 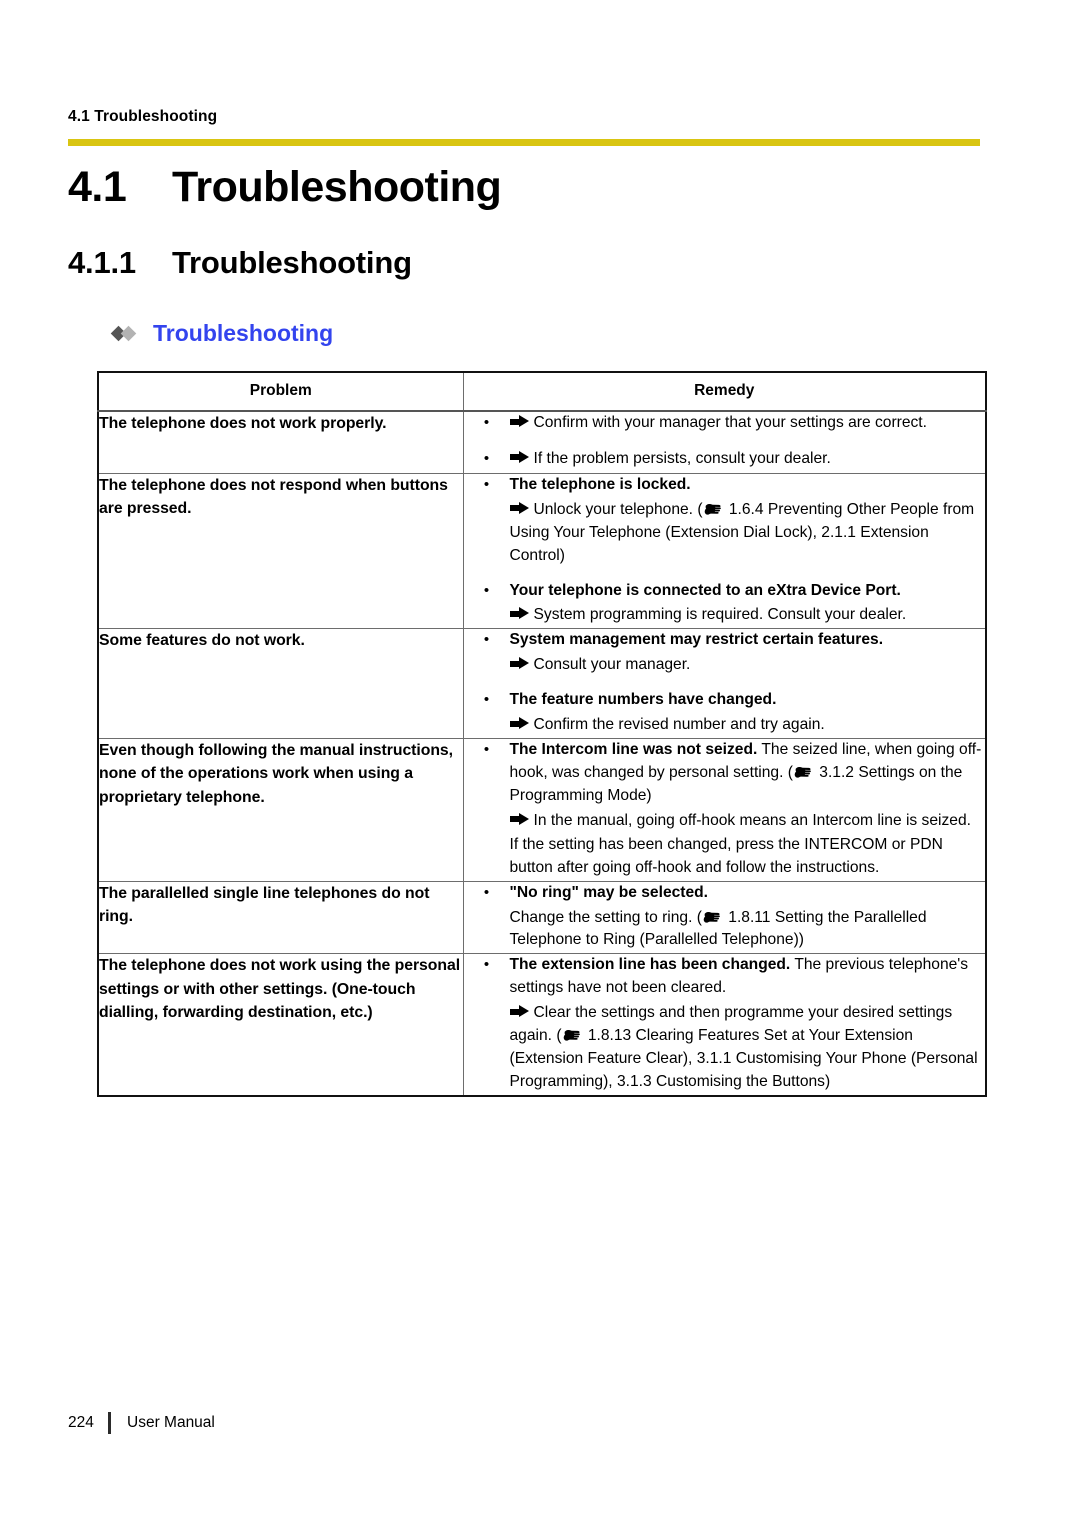 What do you see at coordinates (337, 187) in the screenshot?
I see `h1-title: Troubleshooting` at bounding box center [337, 187].